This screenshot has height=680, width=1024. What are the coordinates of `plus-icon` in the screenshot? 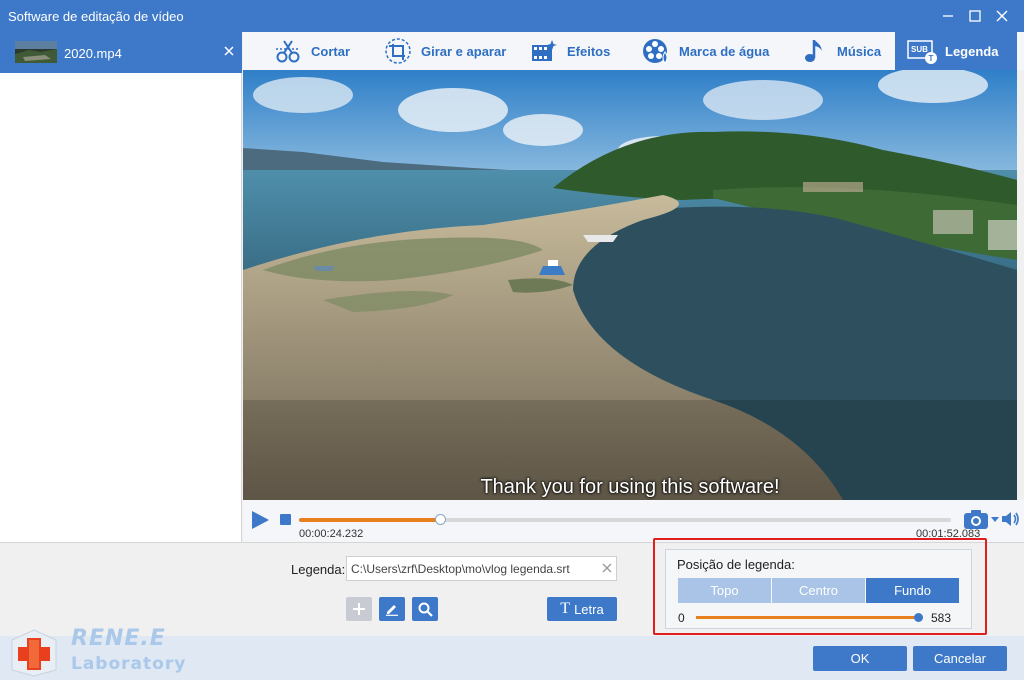 It's located at (359, 609).